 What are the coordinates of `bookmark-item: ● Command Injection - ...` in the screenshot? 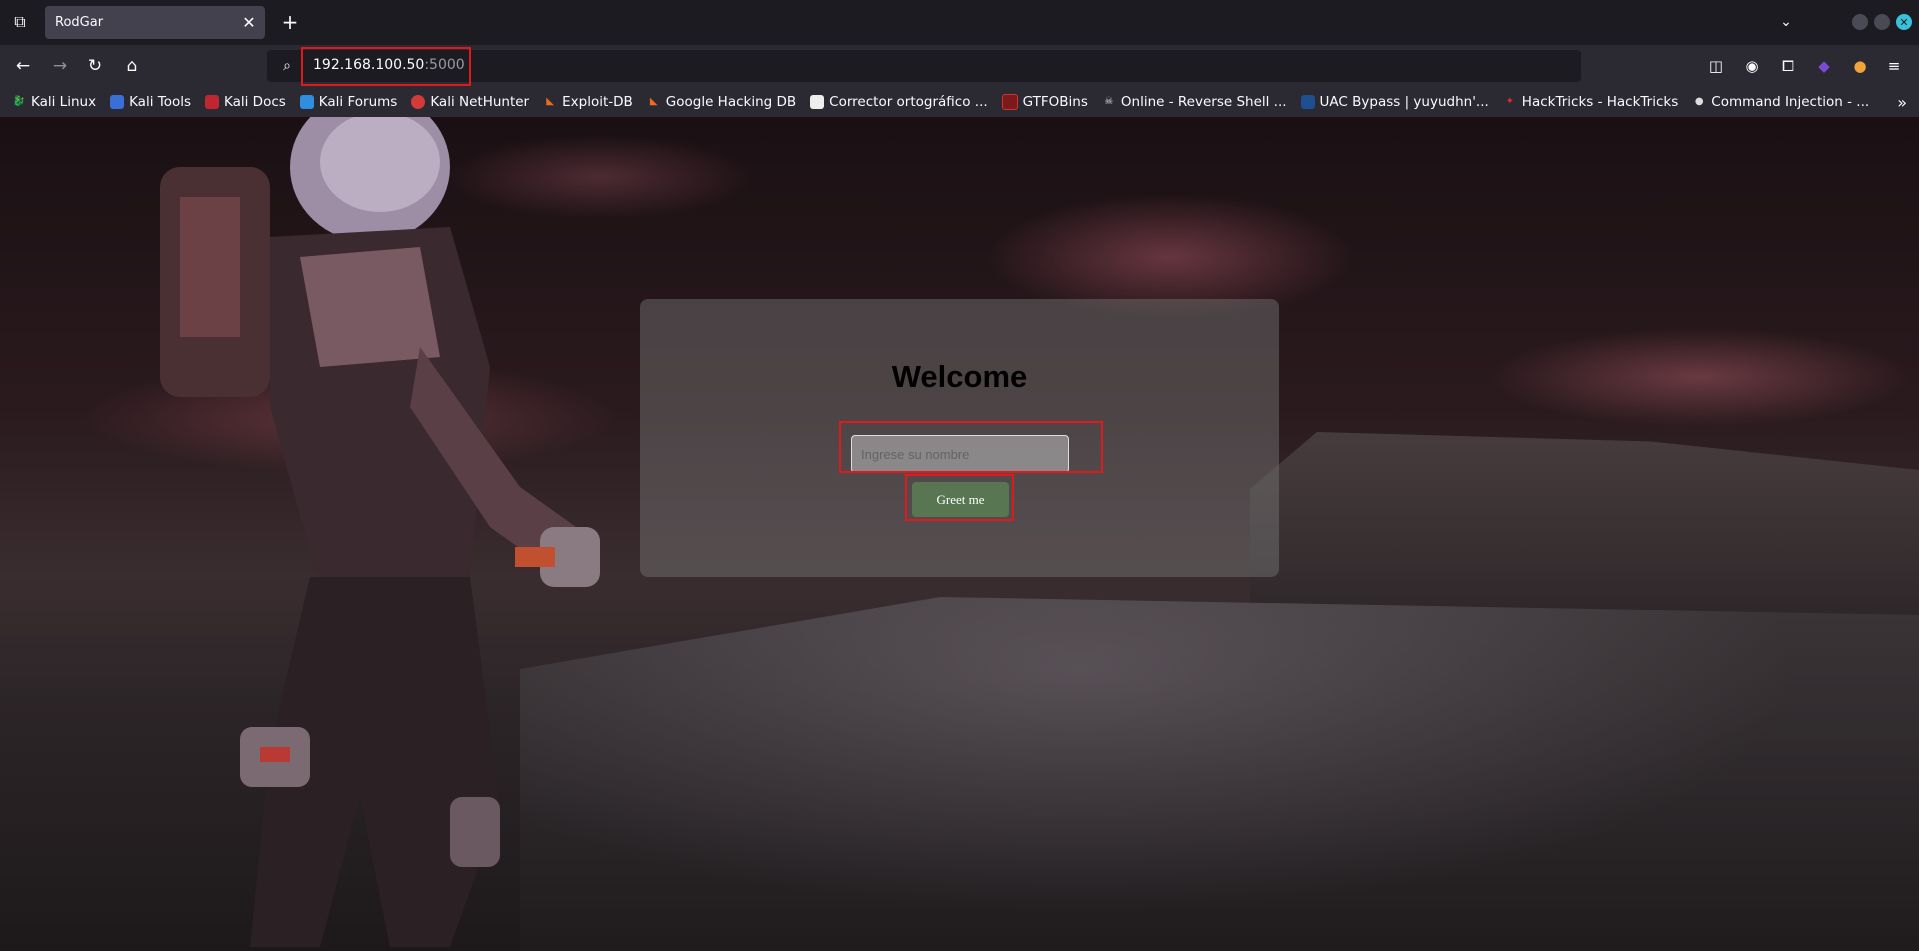 It's located at (1780, 102).